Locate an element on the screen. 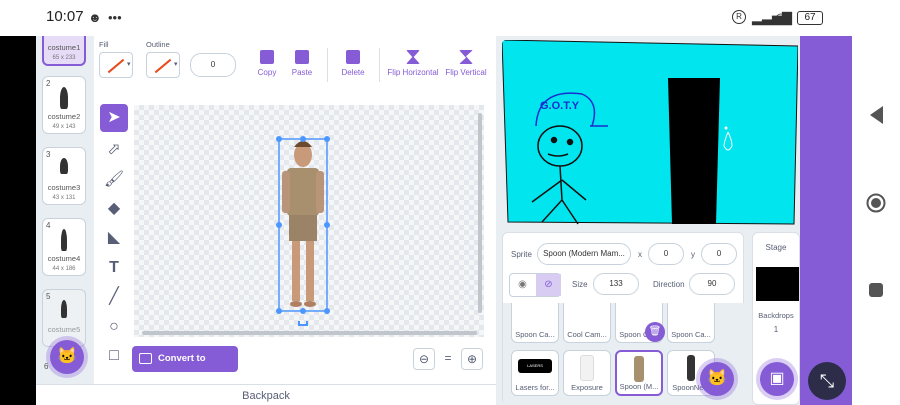 The image size is (900, 405). visibility-toggle: ◉ ⊘ is located at coordinates (535, 285).